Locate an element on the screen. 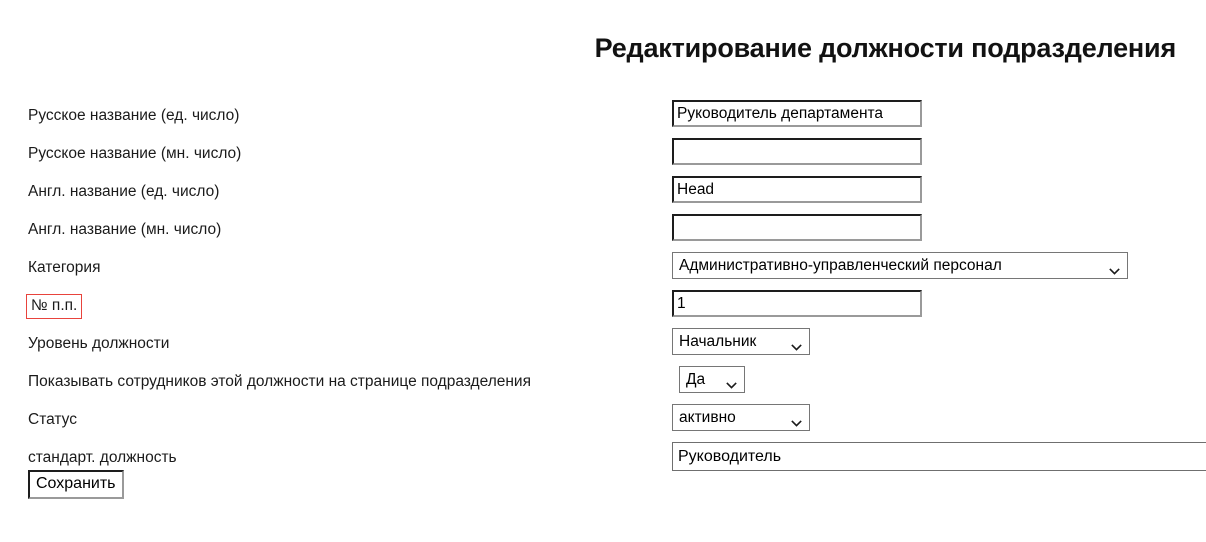 This screenshot has height=542, width=1206. label-english-plural: Англ. название (мн. число) is located at coordinates (125, 229).